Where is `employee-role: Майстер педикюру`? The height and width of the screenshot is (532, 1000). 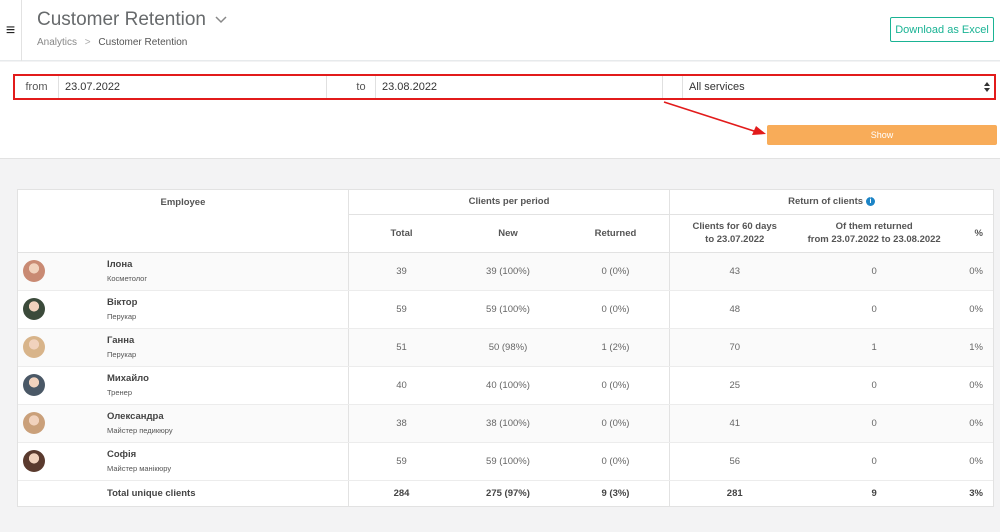
employee-role: Майстер педикюру is located at coordinates (140, 430).